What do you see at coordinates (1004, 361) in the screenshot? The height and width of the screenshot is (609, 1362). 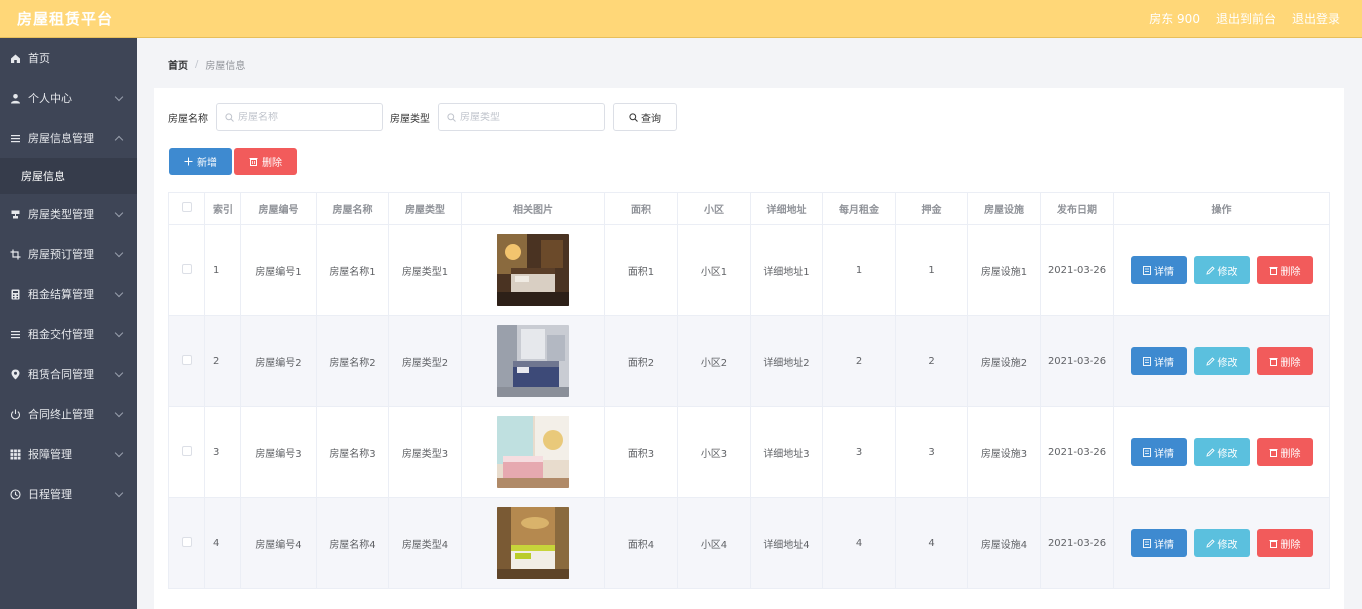 I see `facility-cell: 房屋设施2` at bounding box center [1004, 361].